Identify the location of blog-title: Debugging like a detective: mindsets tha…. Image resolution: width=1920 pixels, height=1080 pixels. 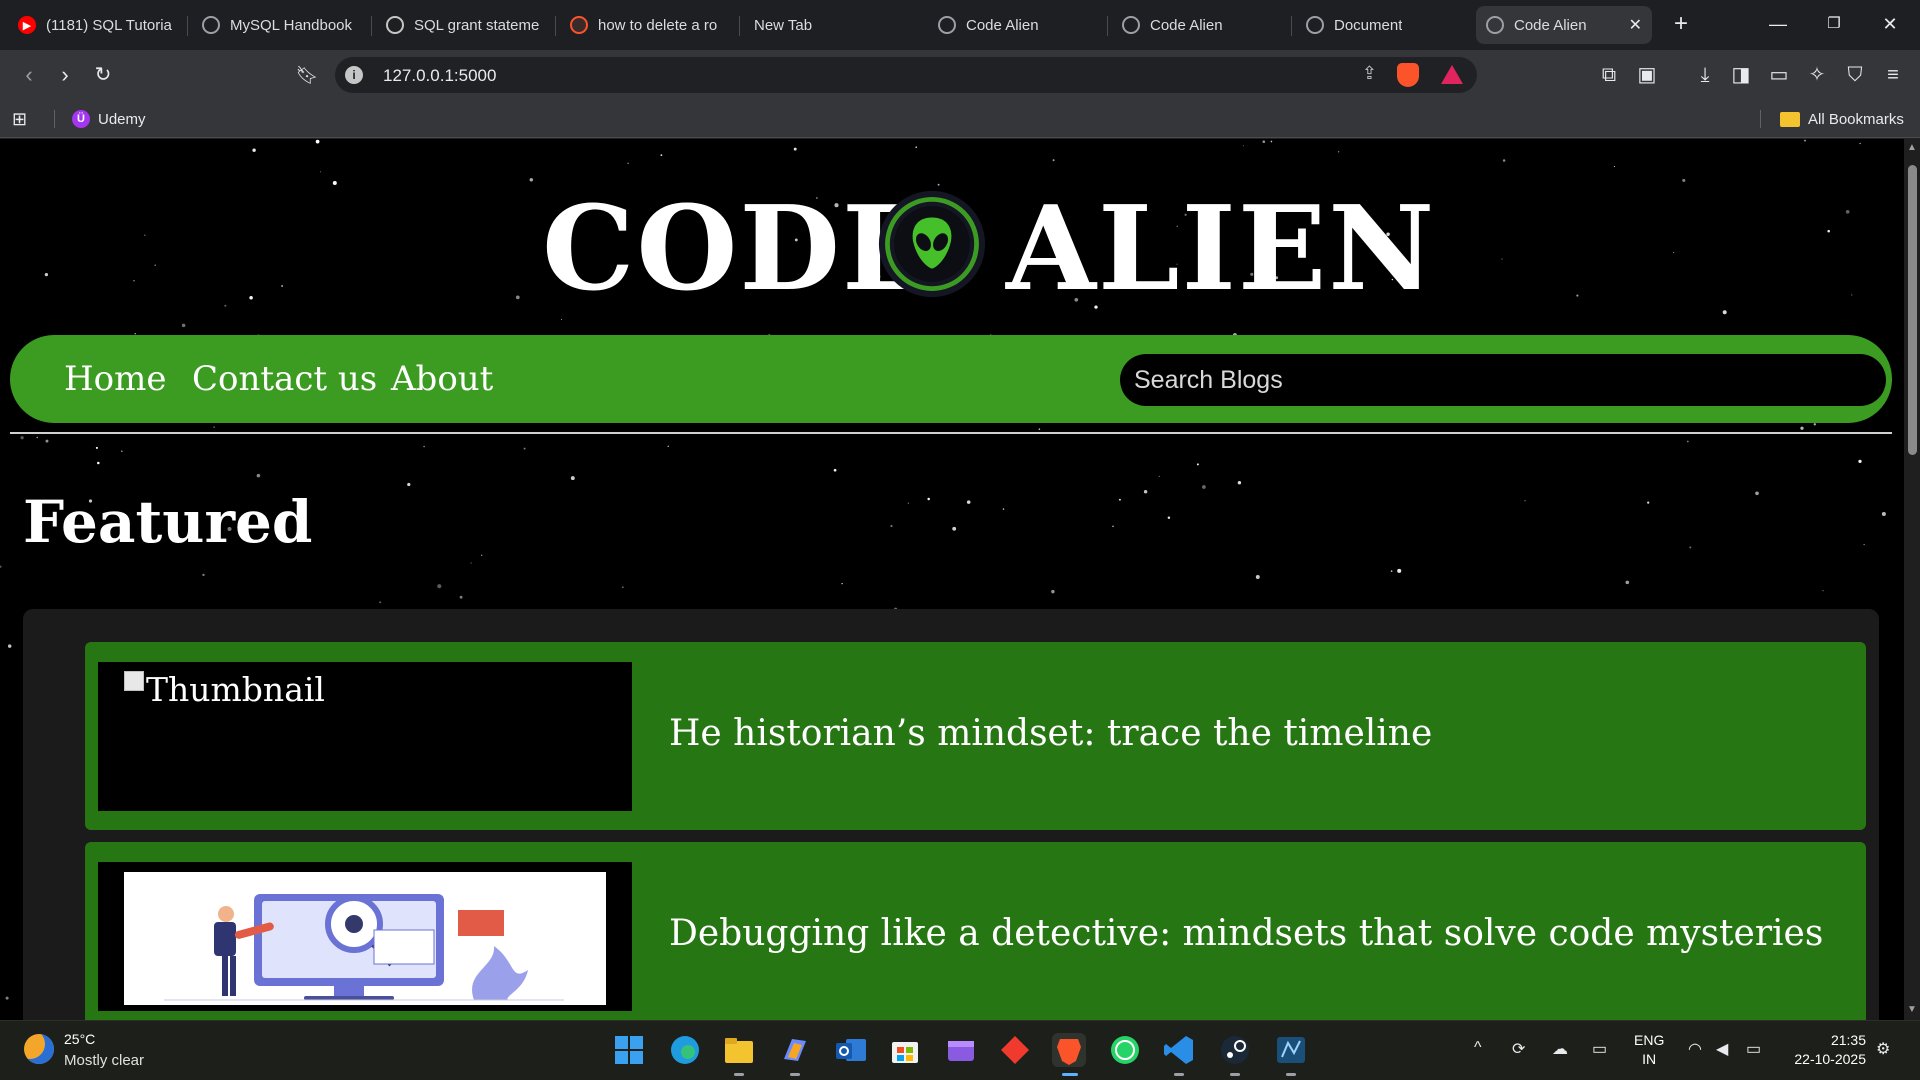
(1246, 934).